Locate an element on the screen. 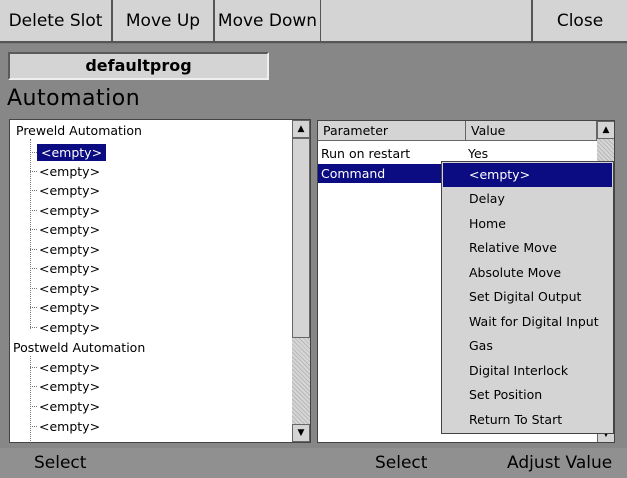 This screenshot has width=627, height=478. dropdown-option-absolute-move: Absolute Move is located at coordinates (527, 273).